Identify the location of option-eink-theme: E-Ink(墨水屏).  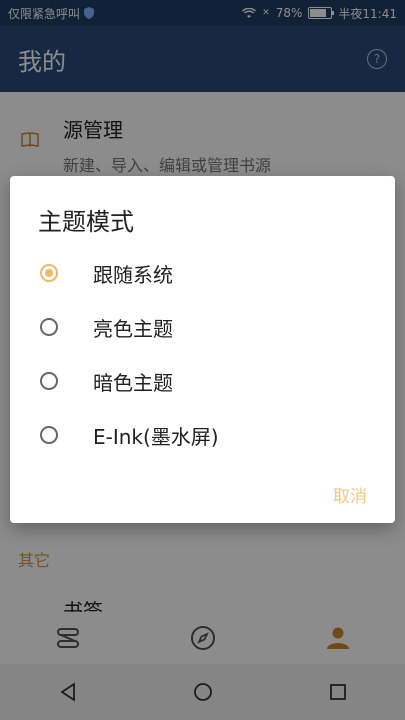
(202, 435).